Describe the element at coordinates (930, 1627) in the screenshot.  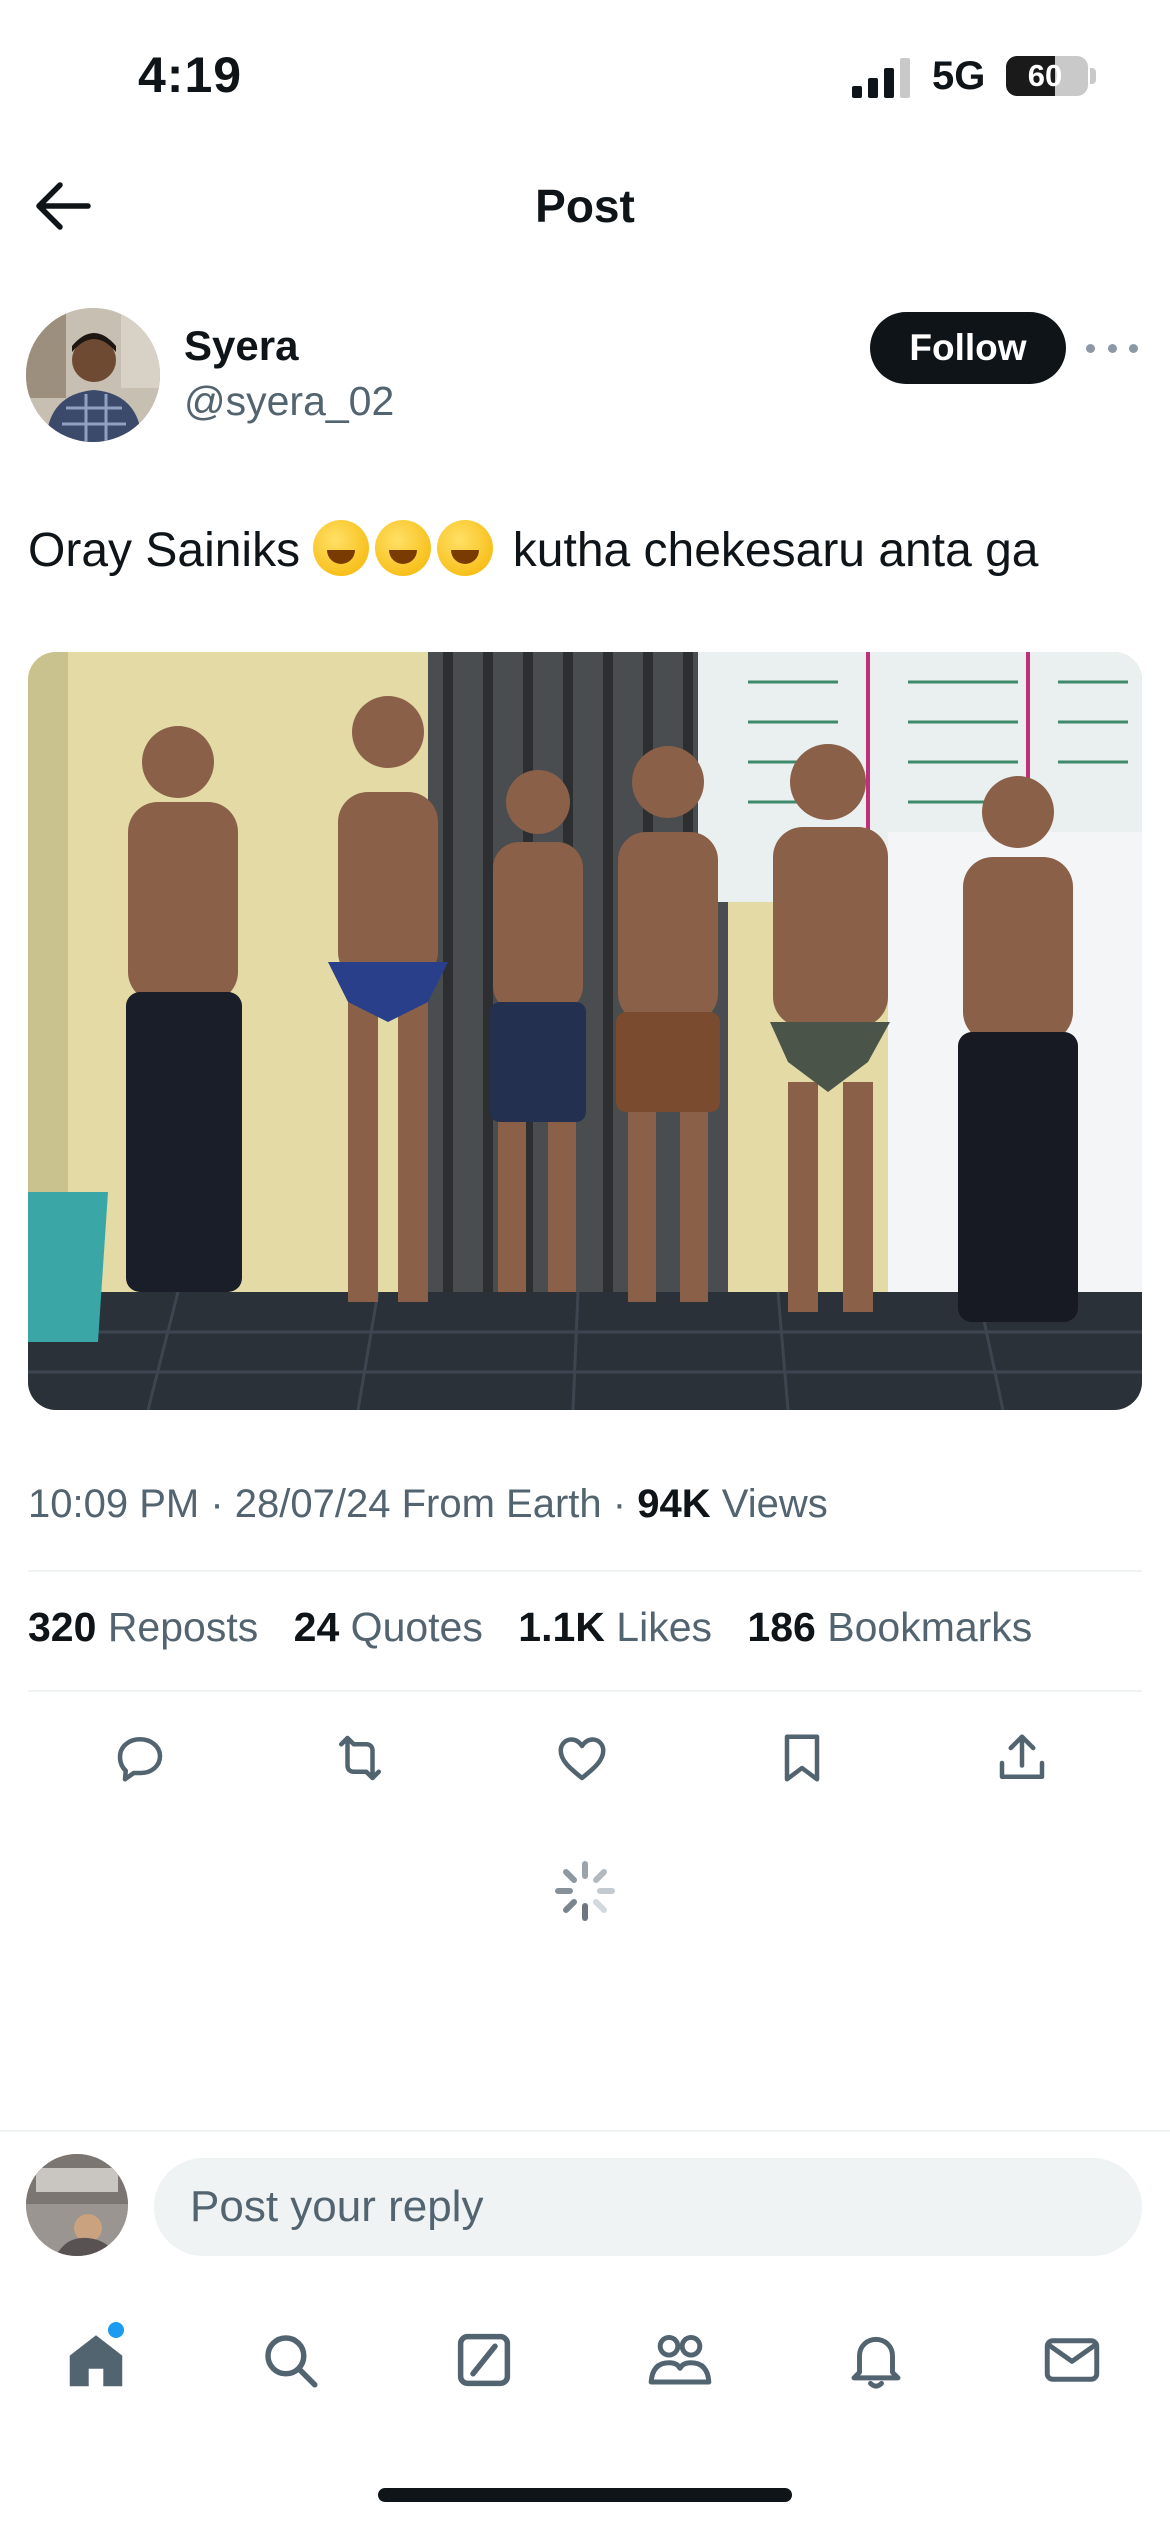
I see `stat-label: Bookmarks` at that location.